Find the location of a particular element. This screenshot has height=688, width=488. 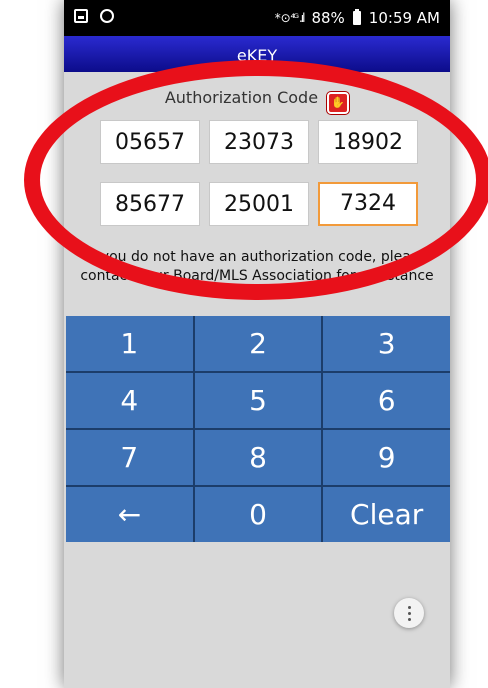

key-9: 9 is located at coordinates (386, 457).